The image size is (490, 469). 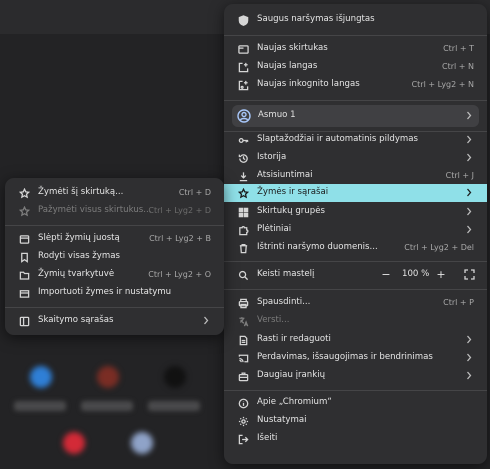 I want to click on bookmark-manager-shortcut: Ctrl + Lyg2 + O, so click(x=179, y=274).